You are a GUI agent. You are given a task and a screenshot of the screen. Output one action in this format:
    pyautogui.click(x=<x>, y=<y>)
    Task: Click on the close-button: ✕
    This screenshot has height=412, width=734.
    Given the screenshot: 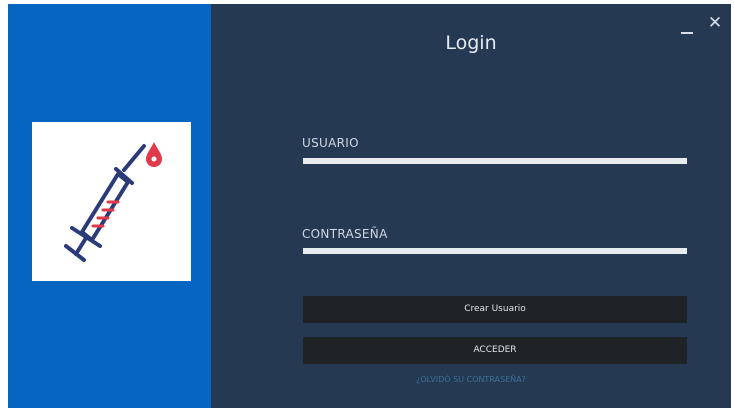 What is the action you would take?
    pyautogui.click(x=715, y=23)
    